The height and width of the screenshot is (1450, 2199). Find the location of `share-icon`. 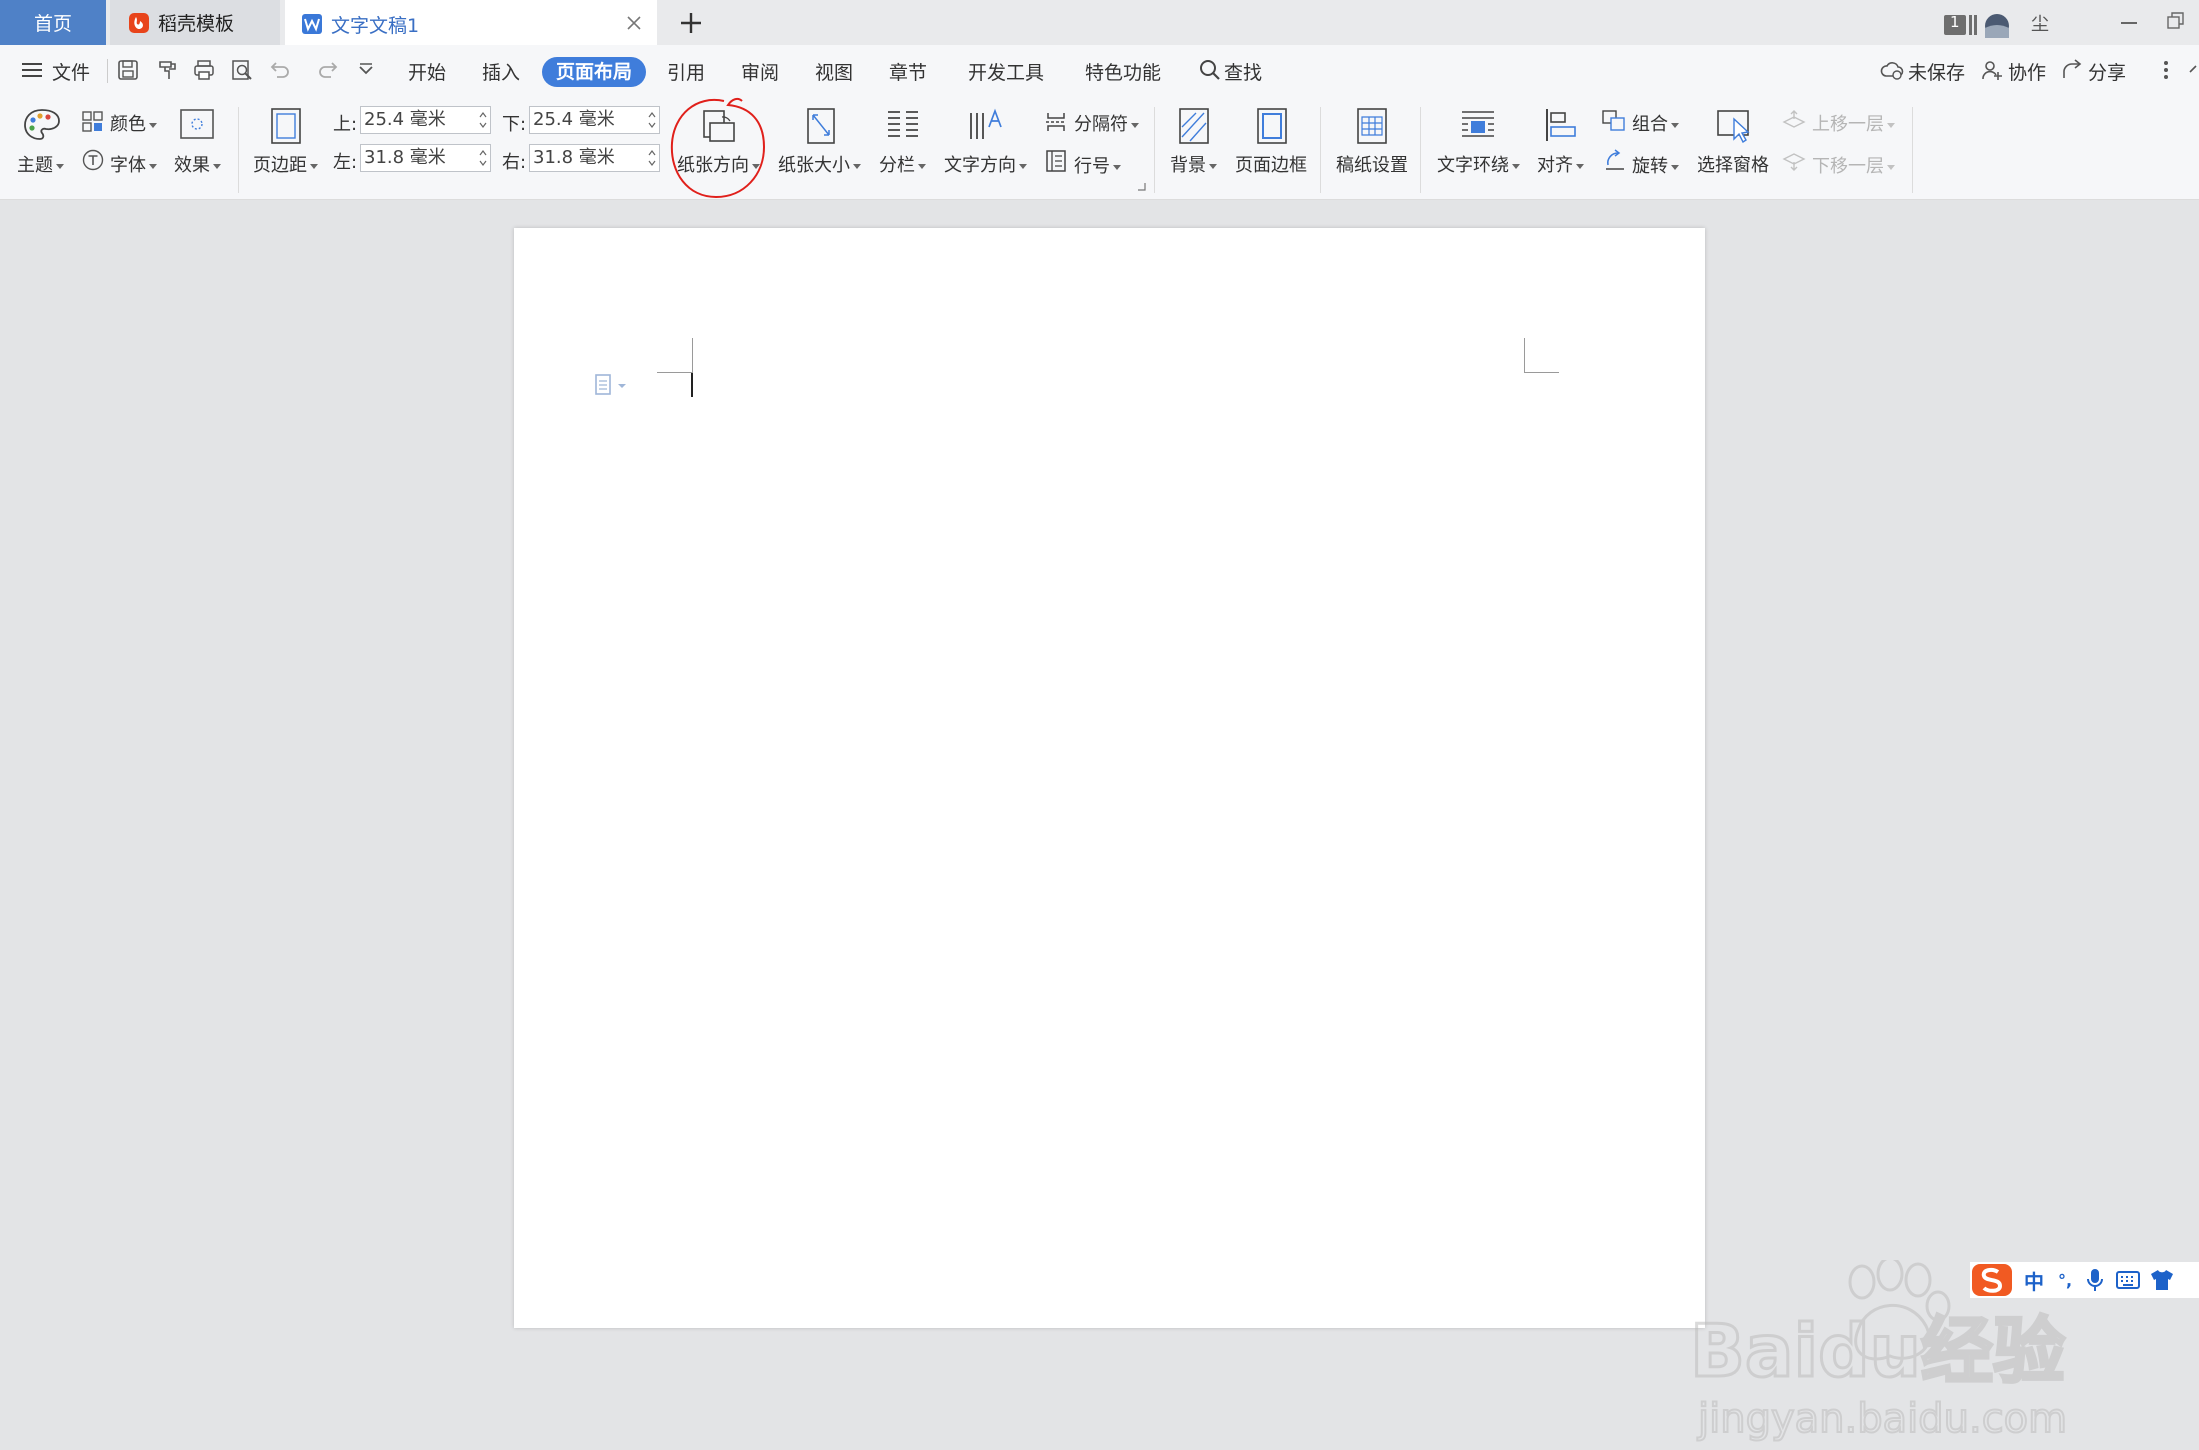

share-icon is located at coordinates (2072, 70).